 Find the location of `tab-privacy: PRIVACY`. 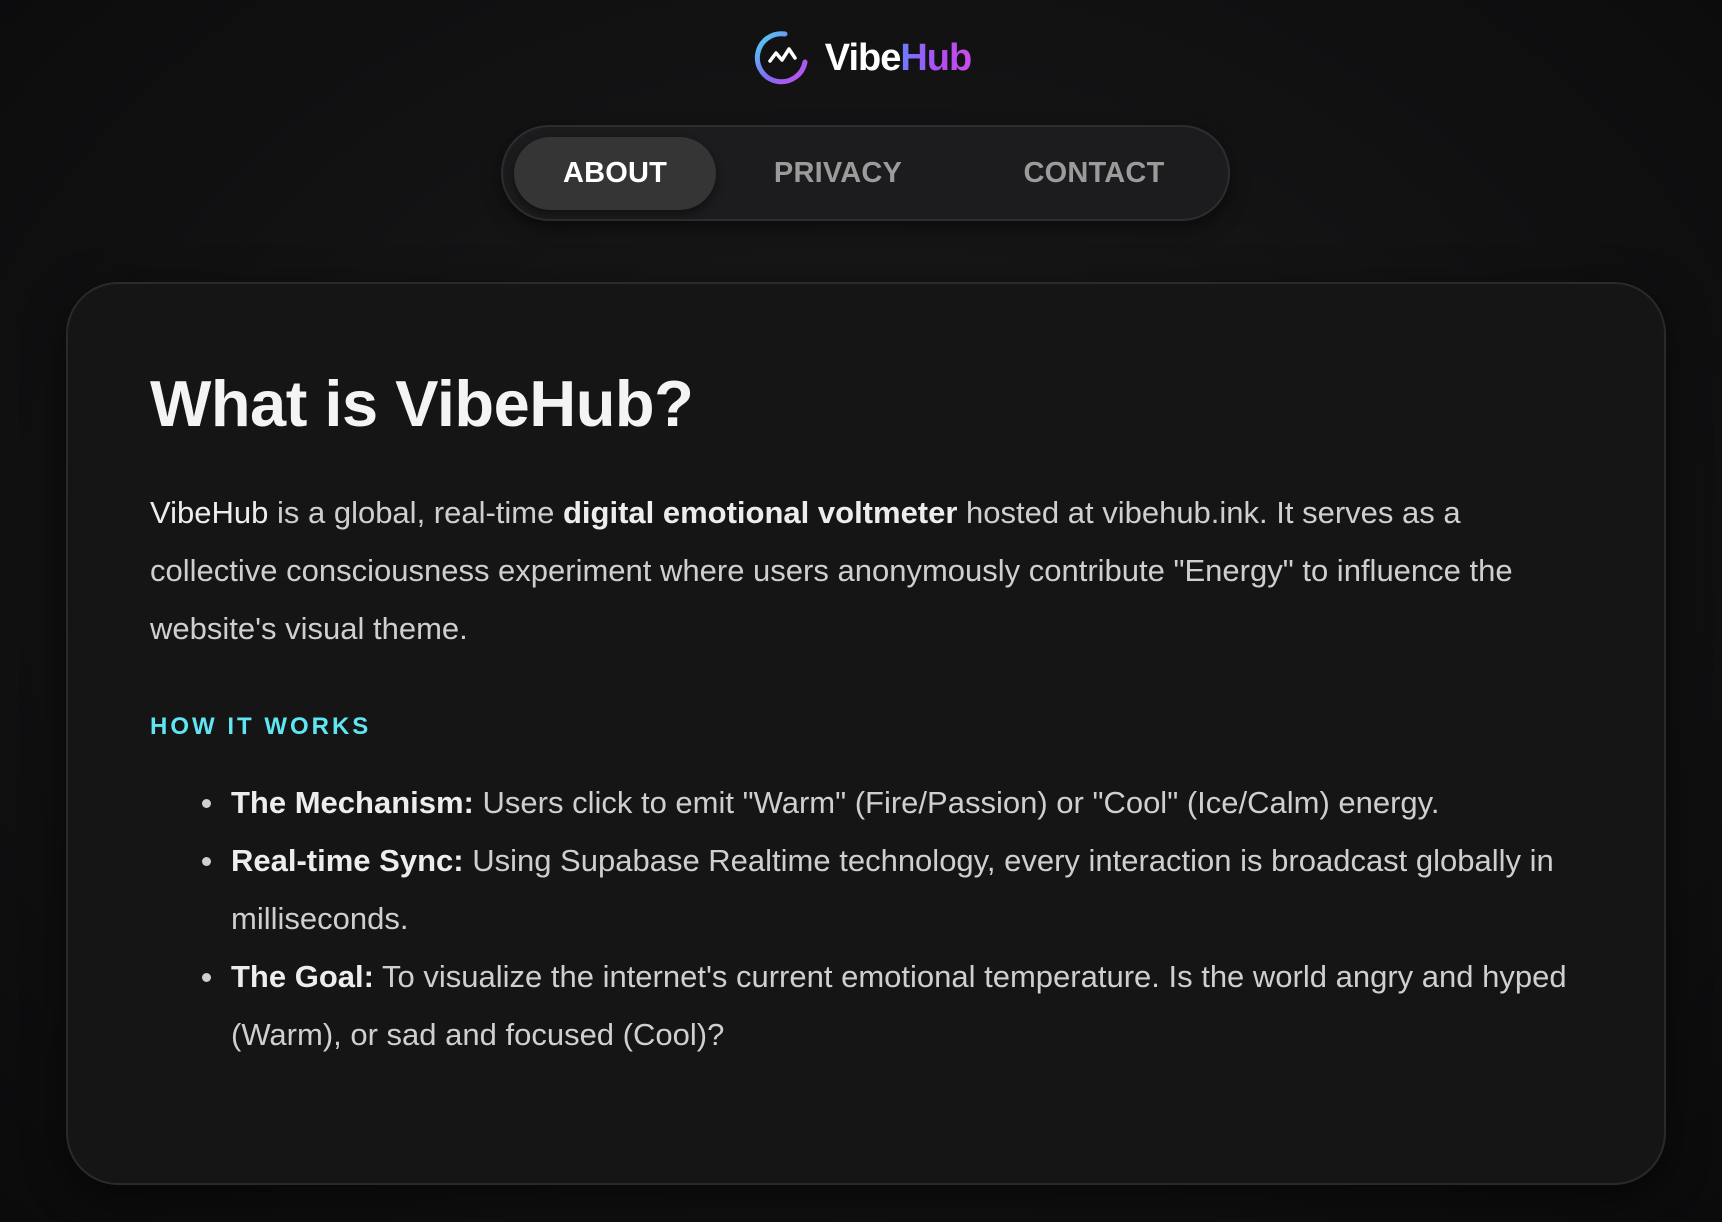

tab-privacy: PRIVACY is located at coordinates (838, 173).